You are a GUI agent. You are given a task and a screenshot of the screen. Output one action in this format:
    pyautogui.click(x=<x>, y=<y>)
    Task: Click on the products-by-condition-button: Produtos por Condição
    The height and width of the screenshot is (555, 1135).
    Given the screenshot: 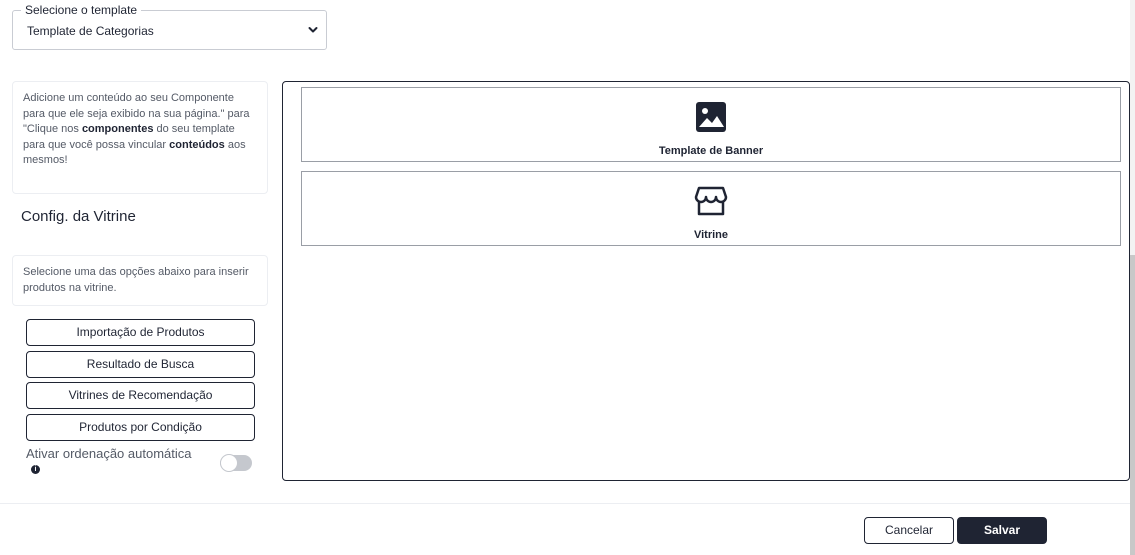 What is the action you would take?
    pyautogui.click(x=140, y=427)
    